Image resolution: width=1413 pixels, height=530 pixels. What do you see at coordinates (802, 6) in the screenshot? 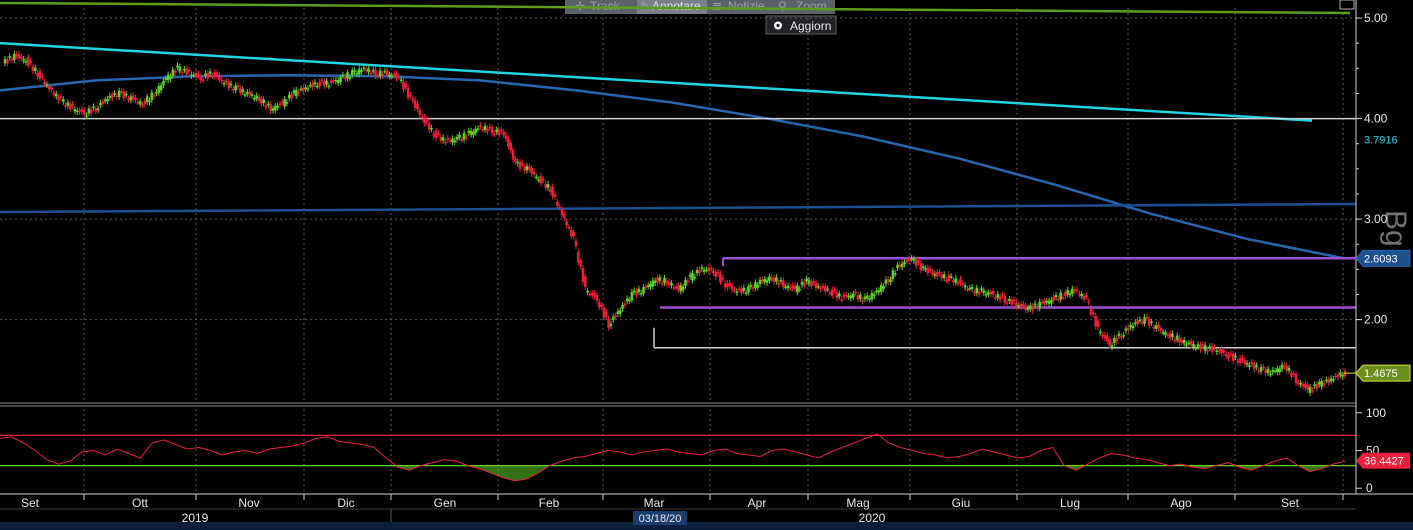
I see `toolbar-zoom-button: ⚲ Zoom` at bounding box center [802, 6].